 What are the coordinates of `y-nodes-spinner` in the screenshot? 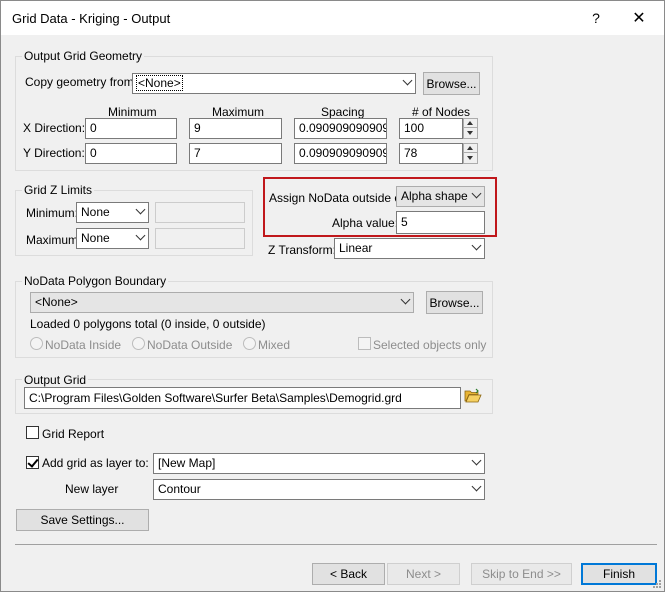 It's located at (470, 153).